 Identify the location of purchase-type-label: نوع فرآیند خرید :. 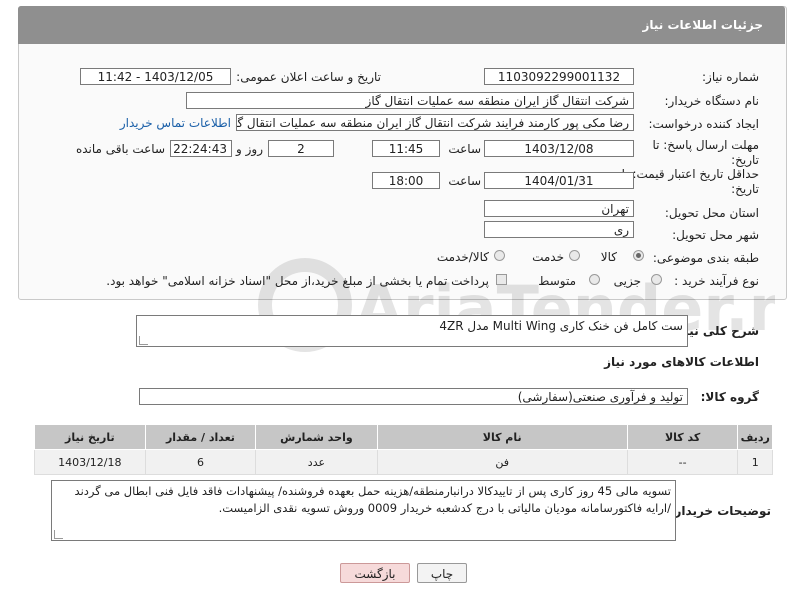
(716, 281).